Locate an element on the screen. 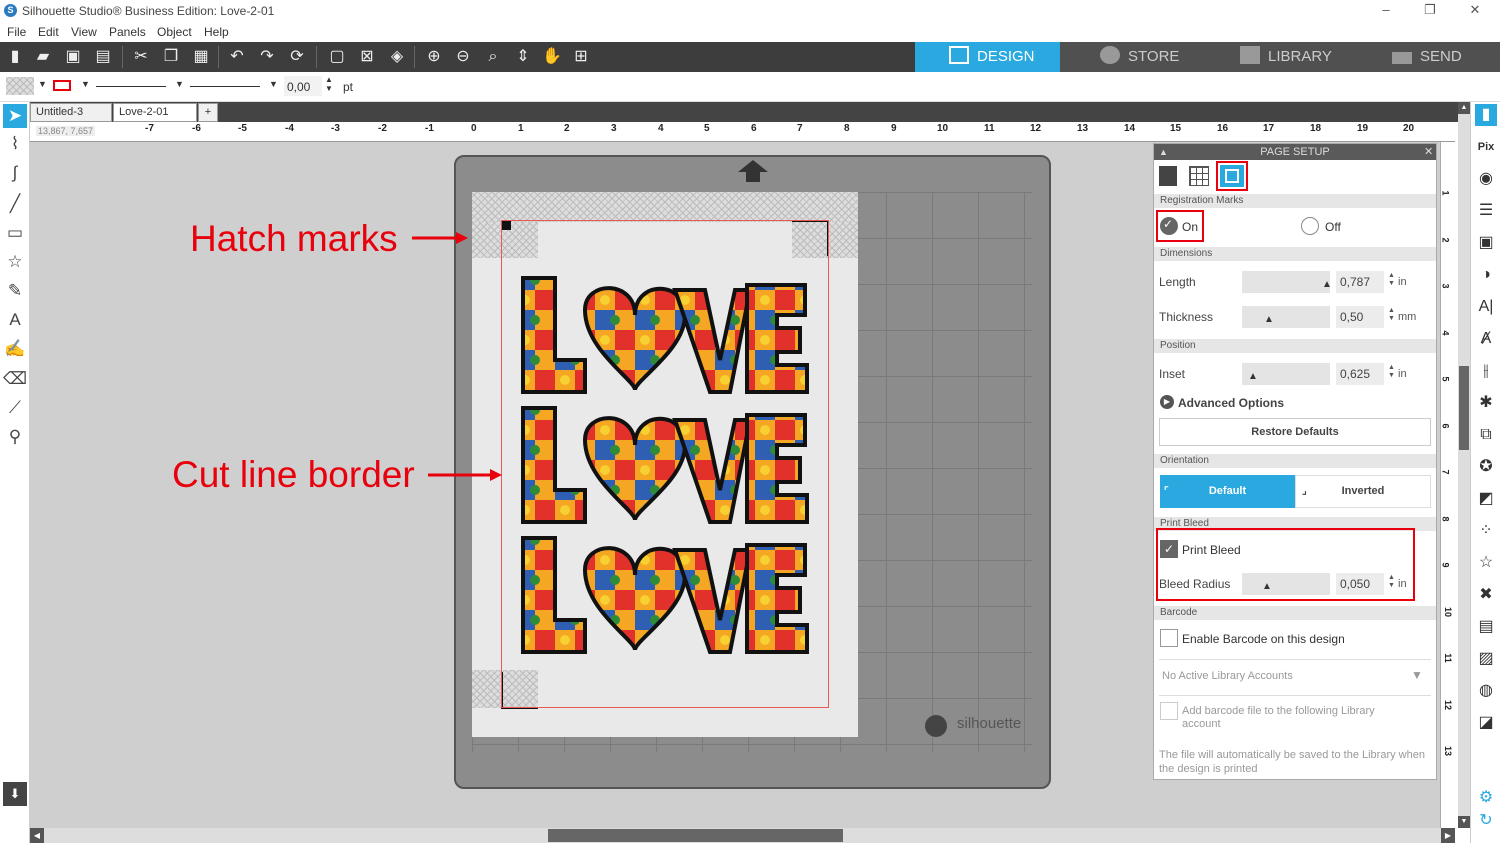  favorites-panel-icon: ☆ is located at coordinates (1486, 563).